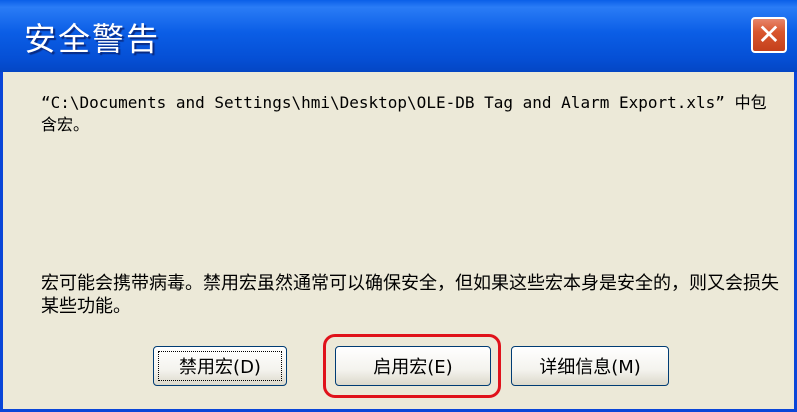  I want to click on close-icon: ✕, so click(769, 34).